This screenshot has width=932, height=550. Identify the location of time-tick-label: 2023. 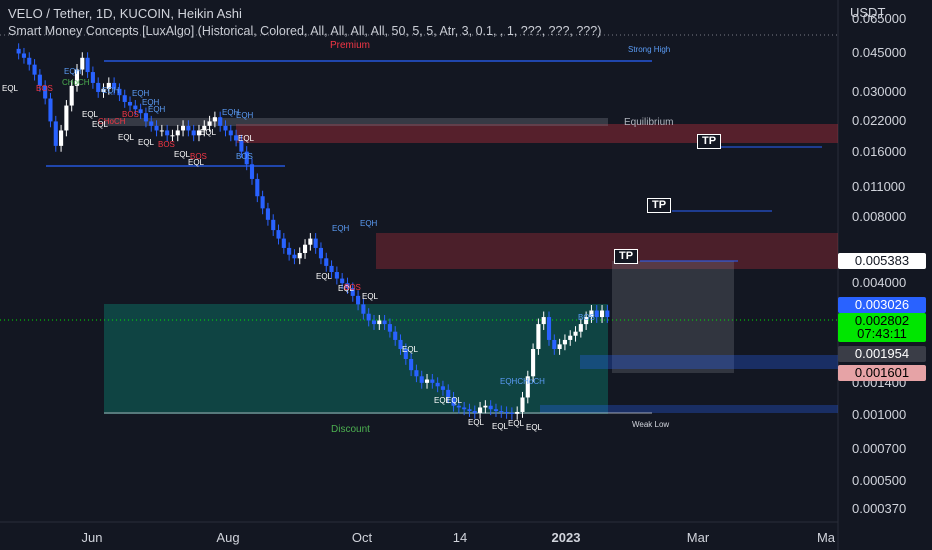
(566, 537).